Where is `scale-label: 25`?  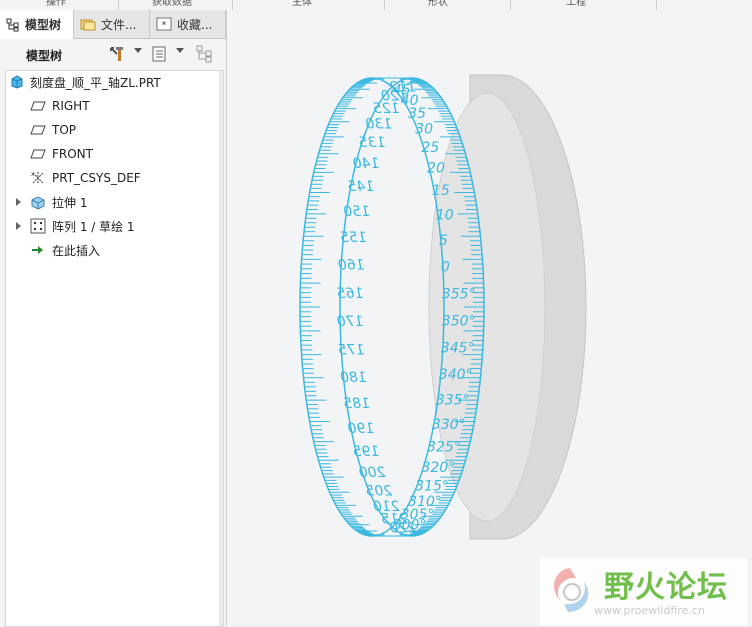
scale-label: 25 is located at coordinates (430, 148).